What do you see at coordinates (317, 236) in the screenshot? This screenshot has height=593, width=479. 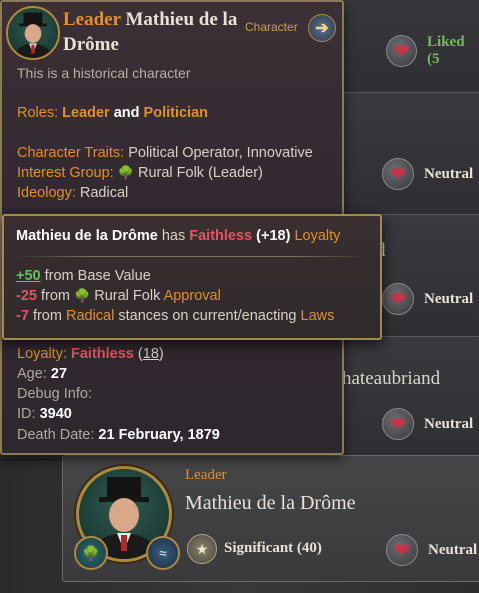 I see `lt-loyalty-word: Loyalty` at bounding box center [317, 236].